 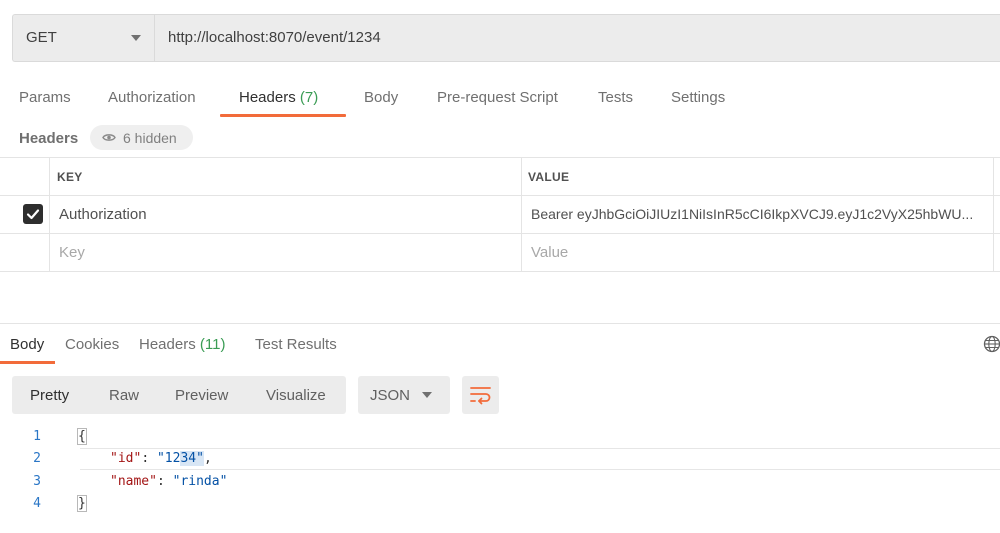 What do you see at coordinates (192, 458) in the screenshot?
I see `json-selected-value: 34"` at bounding box center [192, 458].